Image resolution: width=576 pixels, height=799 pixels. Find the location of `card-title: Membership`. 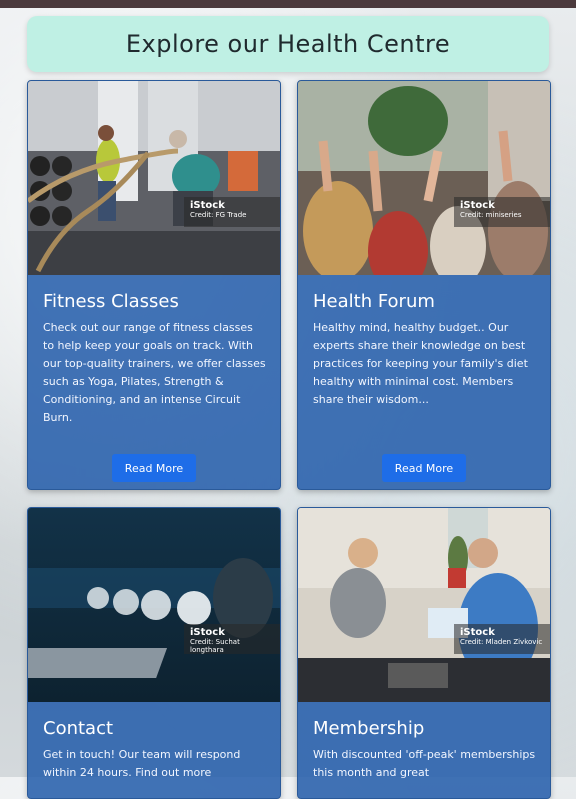

card-title: Membership is located at coordinates (369, 728).